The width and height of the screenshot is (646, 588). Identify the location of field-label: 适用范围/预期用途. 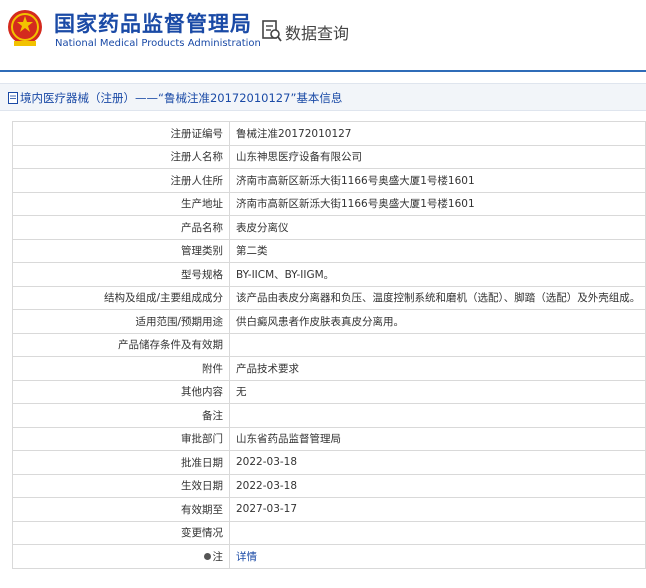
(121, 321).